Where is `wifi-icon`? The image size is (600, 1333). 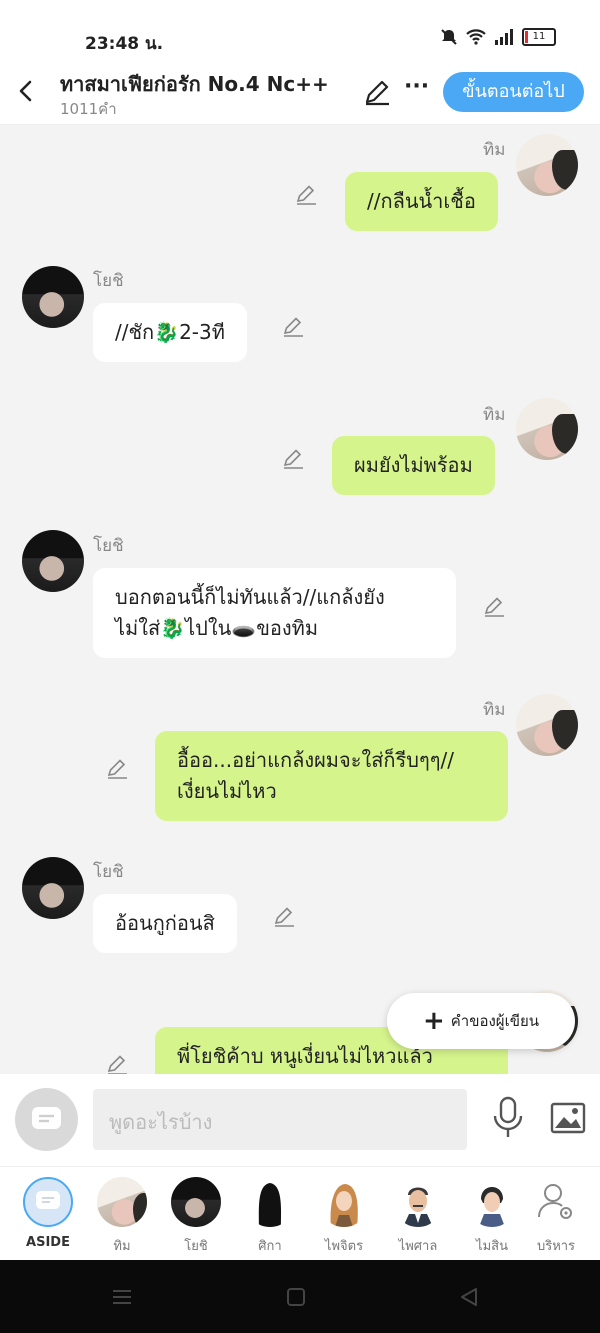
wifi-icon is located at coordinates (476, 37).